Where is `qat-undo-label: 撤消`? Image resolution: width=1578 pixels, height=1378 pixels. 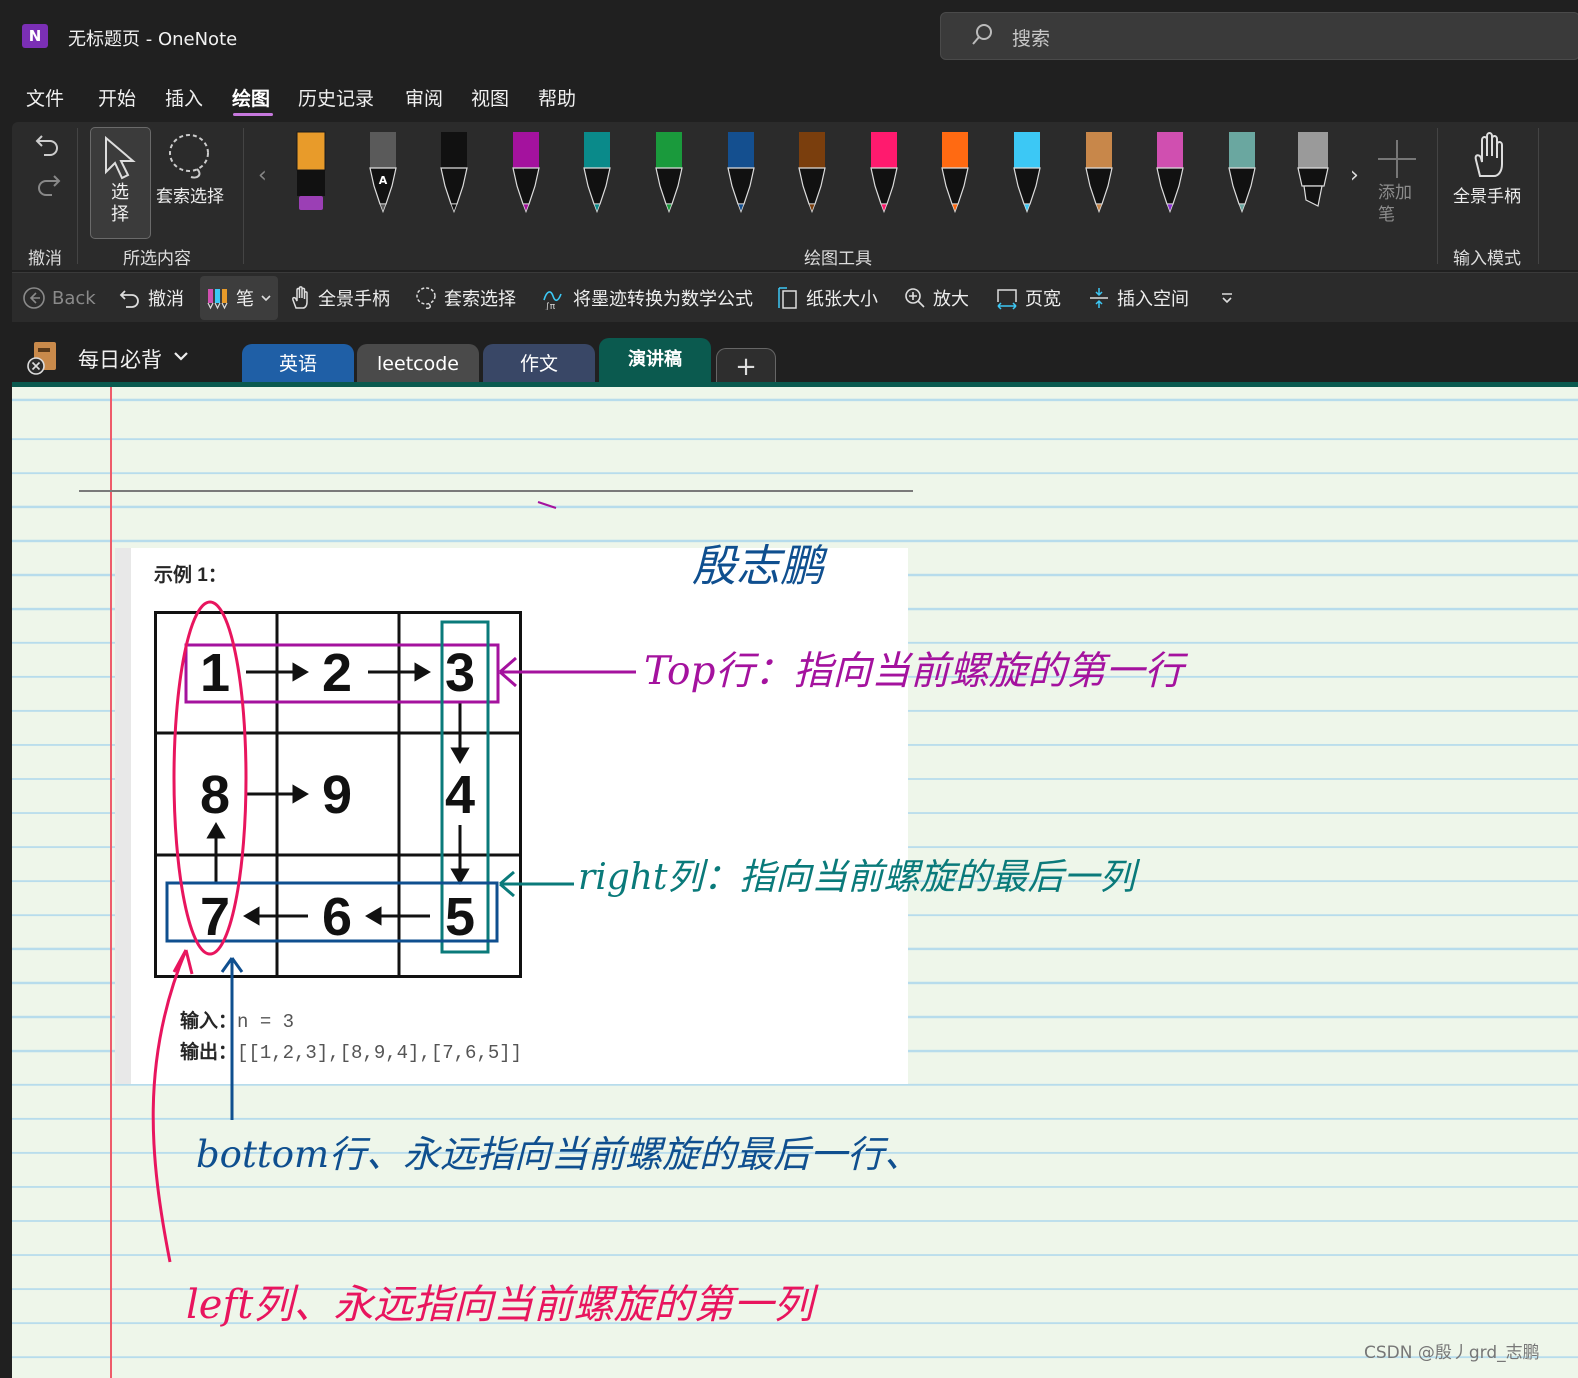 qat-undo-label: 撤消 is located at coordinates (166, 299).